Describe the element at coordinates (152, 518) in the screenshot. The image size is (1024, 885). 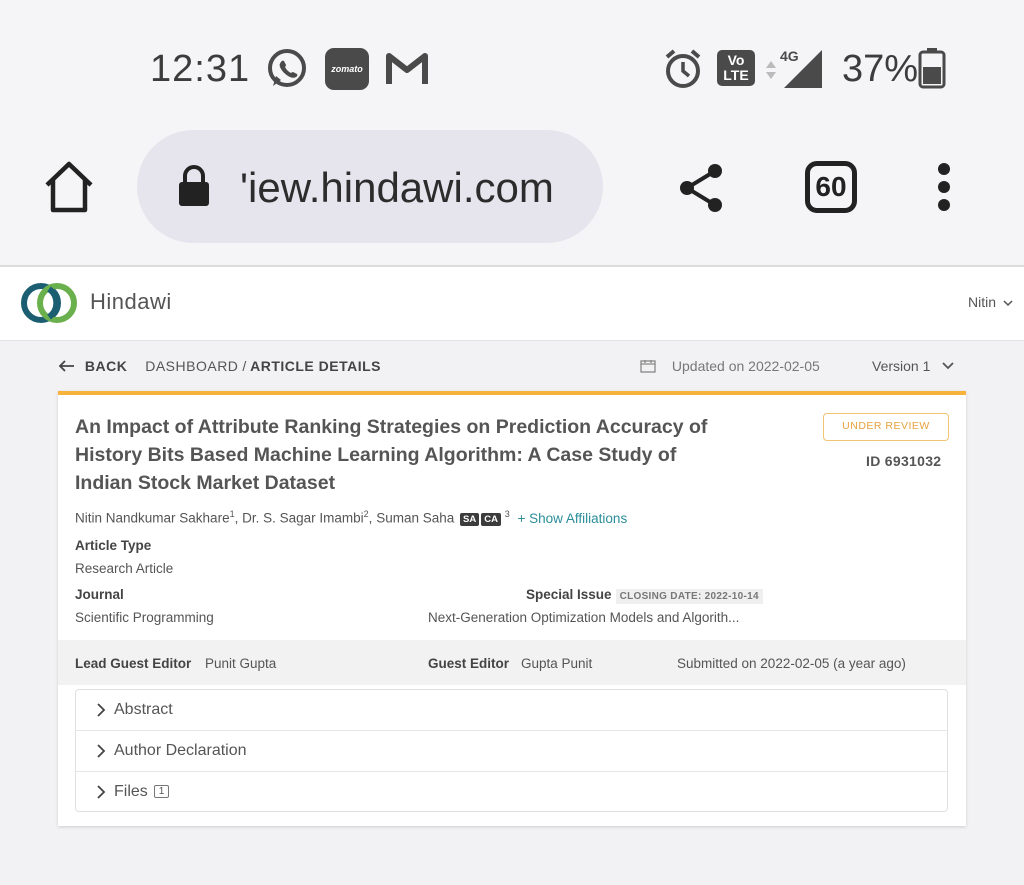
I see `author-name: Nitin Nandkumar Sakhare` at that location.